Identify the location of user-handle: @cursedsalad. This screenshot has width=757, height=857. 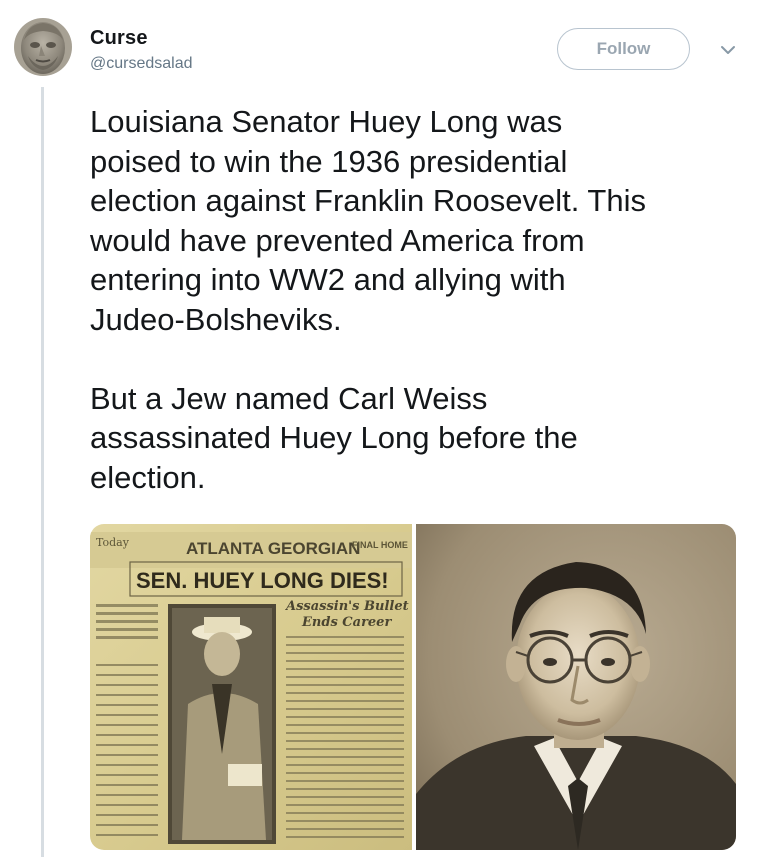
(141, 64).